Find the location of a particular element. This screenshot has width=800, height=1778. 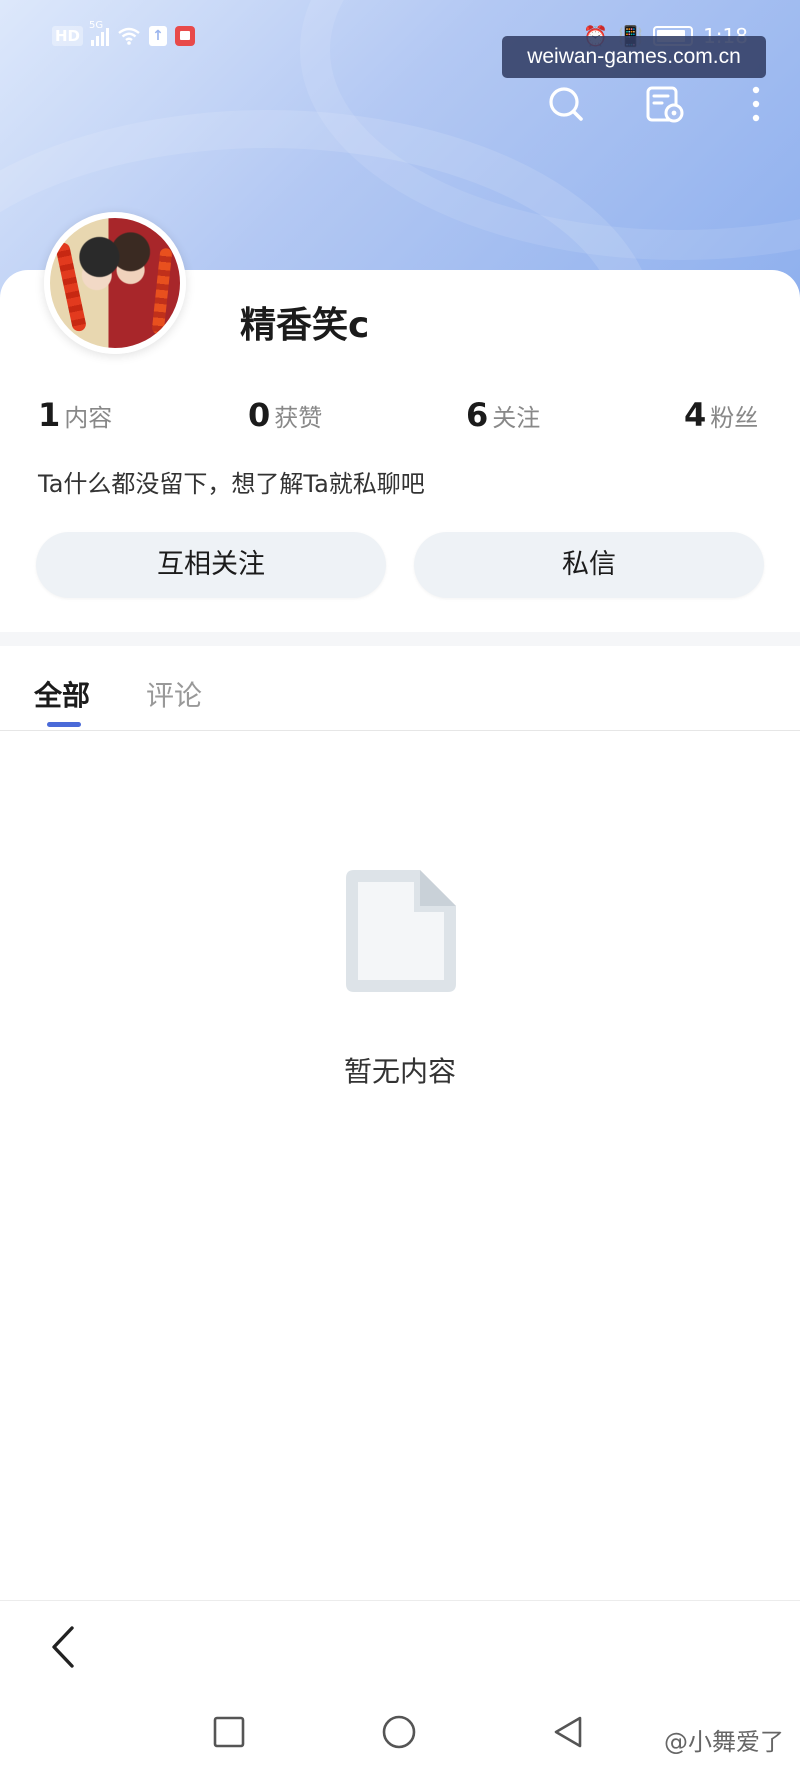

stat-following: 6 关注 is located at coordinates (503, 415).